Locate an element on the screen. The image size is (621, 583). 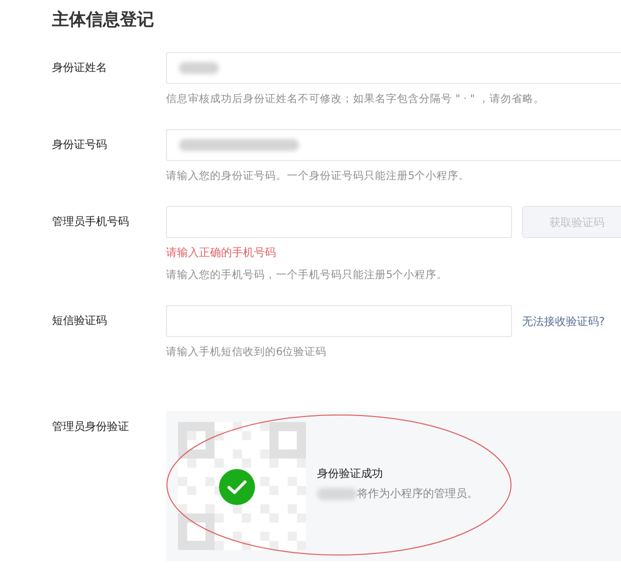
field-hint: 请输入手机短信收到的6位验证码 is located at coordinates (247, 352).